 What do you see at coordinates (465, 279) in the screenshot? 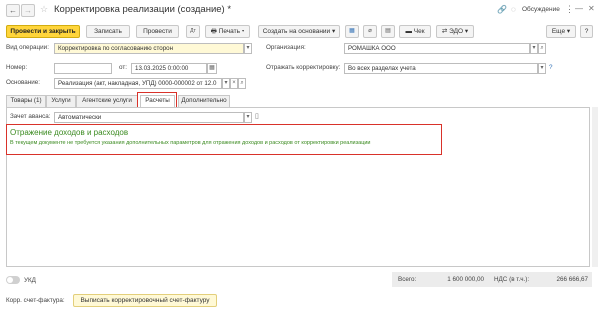
I see `total-value: 1 600 000,00` at bounding box center [465, 279].